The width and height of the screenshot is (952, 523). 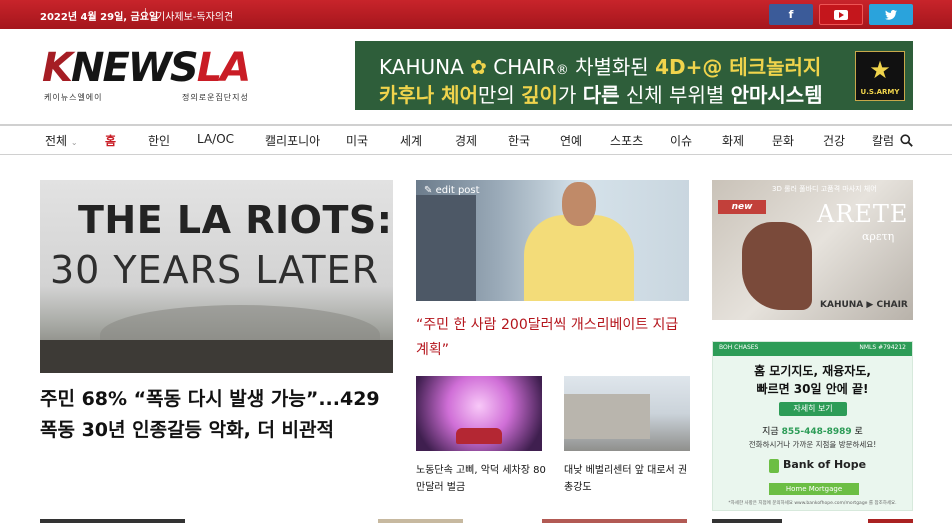 I want to click on chair-ad-title: ARETE, so click(x=863, y=214).